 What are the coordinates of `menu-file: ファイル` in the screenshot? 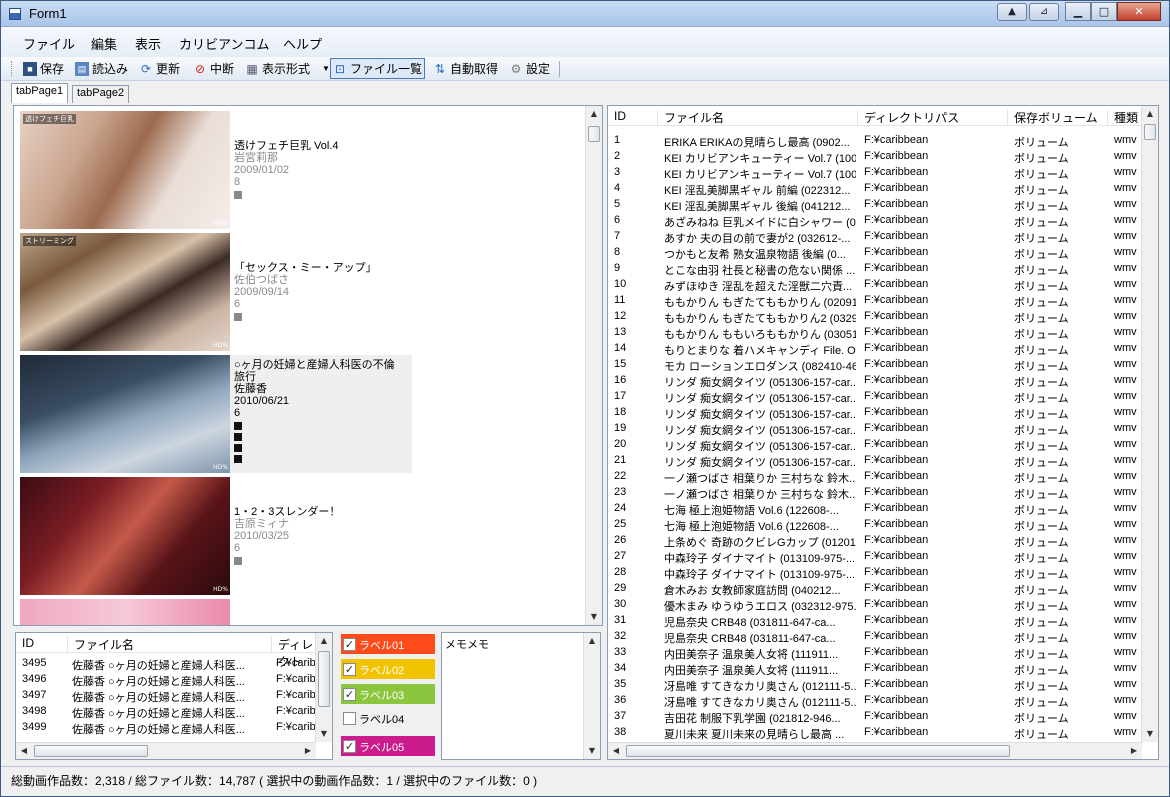 It's located at (49, 43).